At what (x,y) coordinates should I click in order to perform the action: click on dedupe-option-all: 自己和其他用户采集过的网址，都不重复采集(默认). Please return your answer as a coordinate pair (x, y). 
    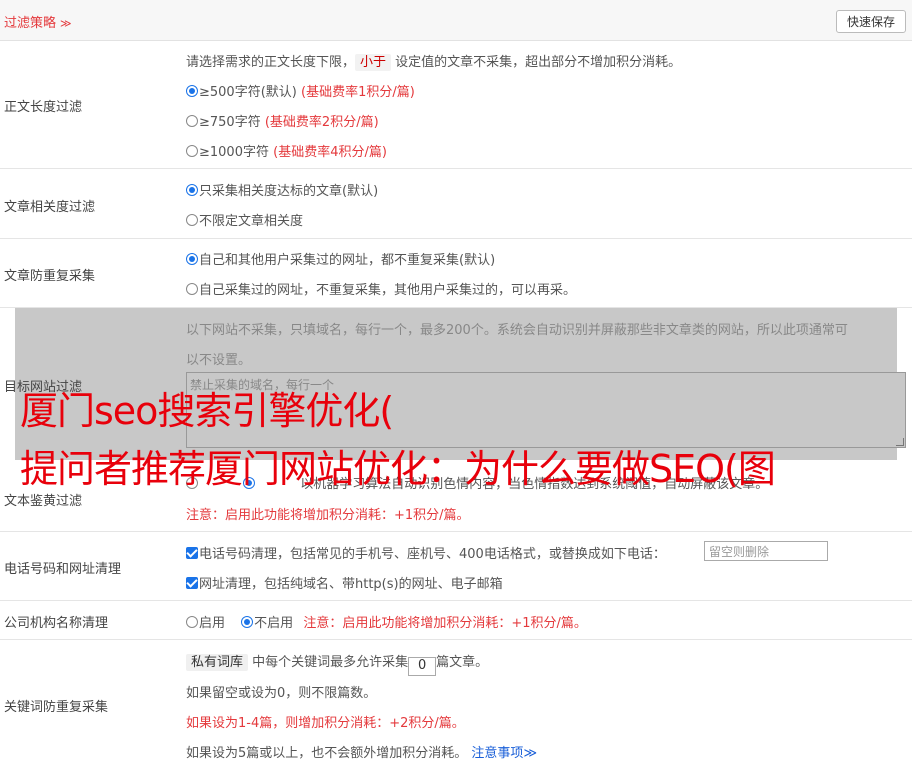
    Looking at the image, I should click on (340, 258).